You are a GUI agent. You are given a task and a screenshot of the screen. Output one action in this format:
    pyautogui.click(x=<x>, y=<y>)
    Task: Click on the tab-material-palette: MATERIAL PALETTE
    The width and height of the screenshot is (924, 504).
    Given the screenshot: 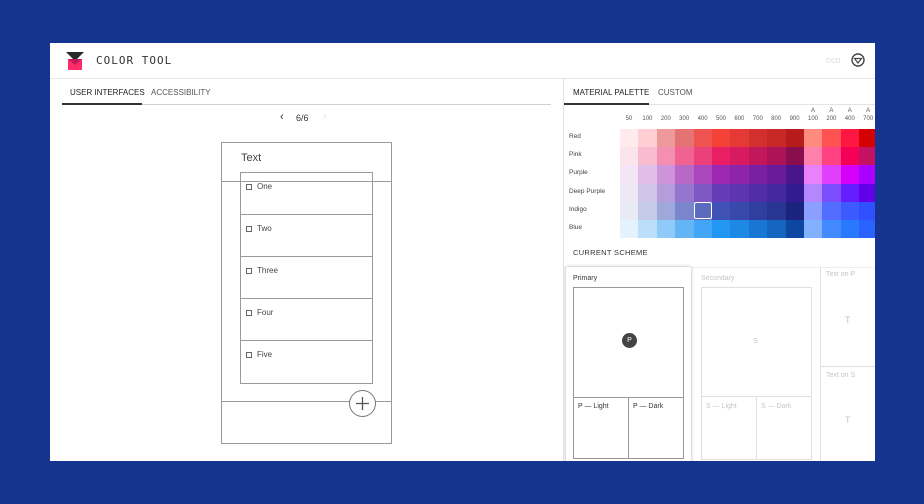 What is the action you would take?
    pyautogui.click(x=611, y=92)
    